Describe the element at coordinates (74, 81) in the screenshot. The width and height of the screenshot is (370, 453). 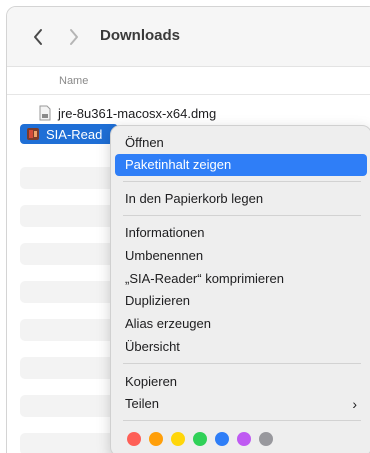
I see `column-header-label: Name` at that location.